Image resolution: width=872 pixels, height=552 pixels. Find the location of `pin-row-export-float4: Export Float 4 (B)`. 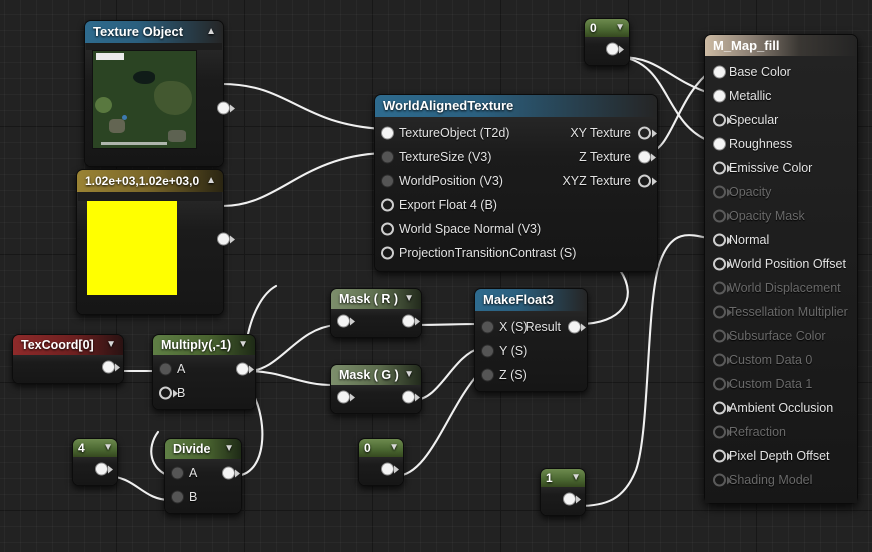

pin-row-export-float4: Export Float 4 (B) is located at coordinates (516, 205).